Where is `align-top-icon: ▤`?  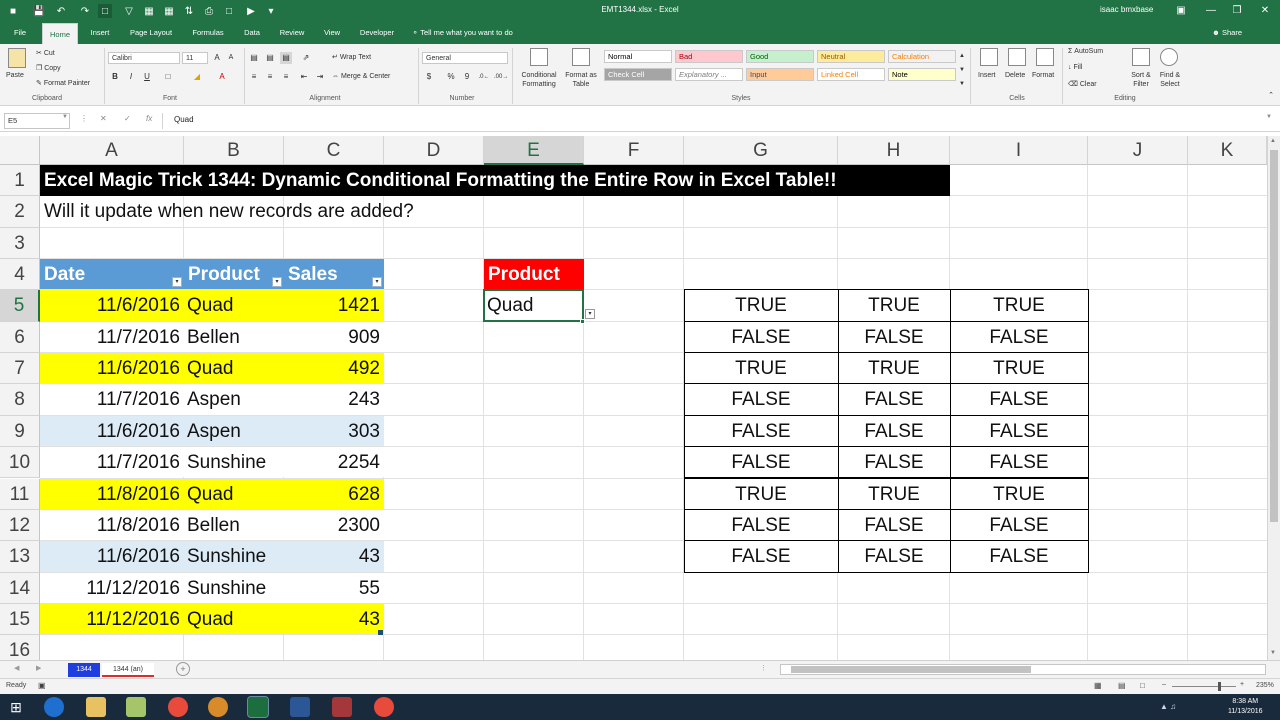
align-top-icon: ▤ is located at coordinates (254, 58).